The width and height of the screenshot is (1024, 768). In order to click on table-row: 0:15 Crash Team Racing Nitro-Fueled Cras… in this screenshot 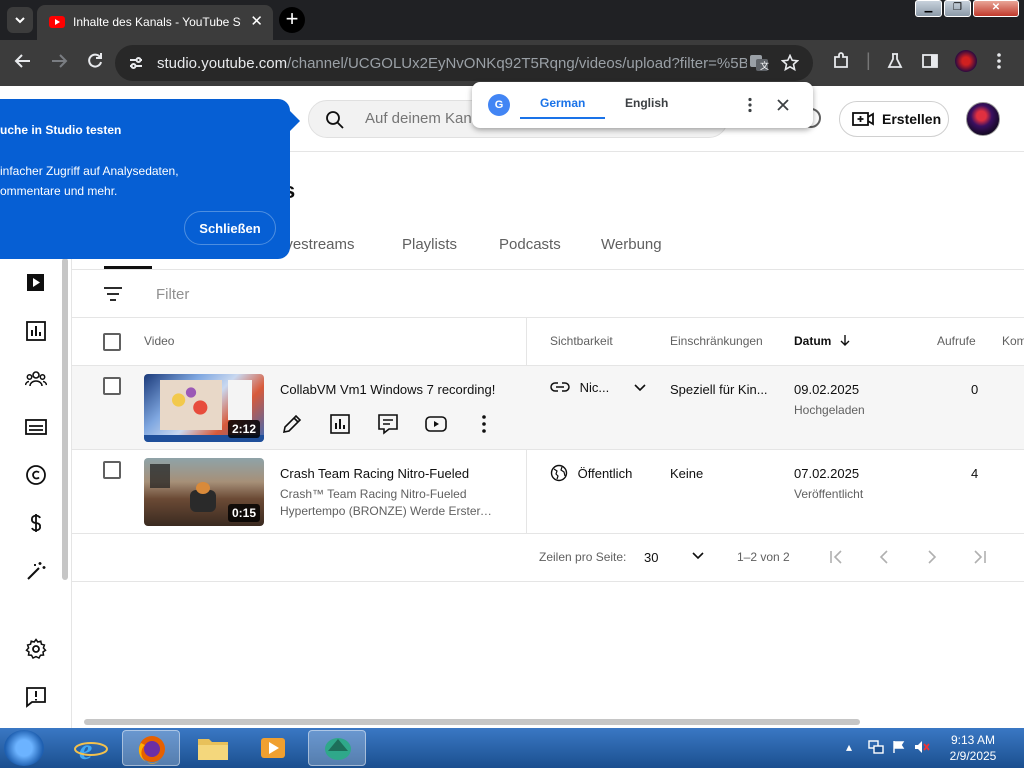, I will do `click(548, 492)`.